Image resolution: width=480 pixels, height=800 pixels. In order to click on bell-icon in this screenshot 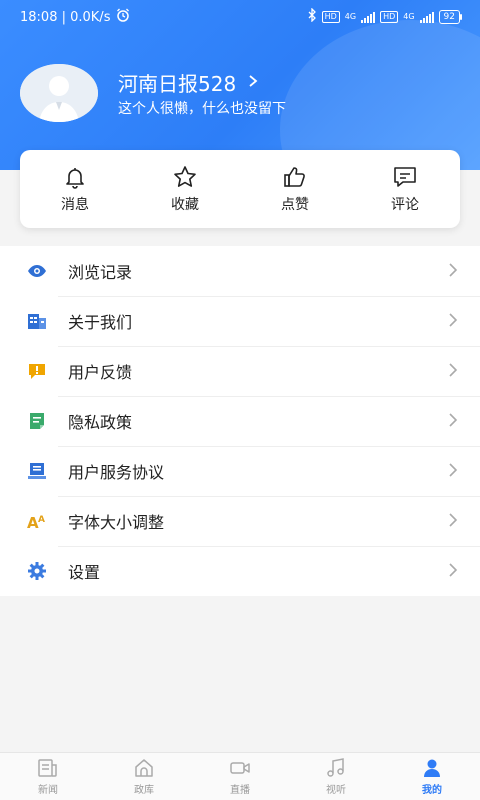, I will do `click(75, 178)`.